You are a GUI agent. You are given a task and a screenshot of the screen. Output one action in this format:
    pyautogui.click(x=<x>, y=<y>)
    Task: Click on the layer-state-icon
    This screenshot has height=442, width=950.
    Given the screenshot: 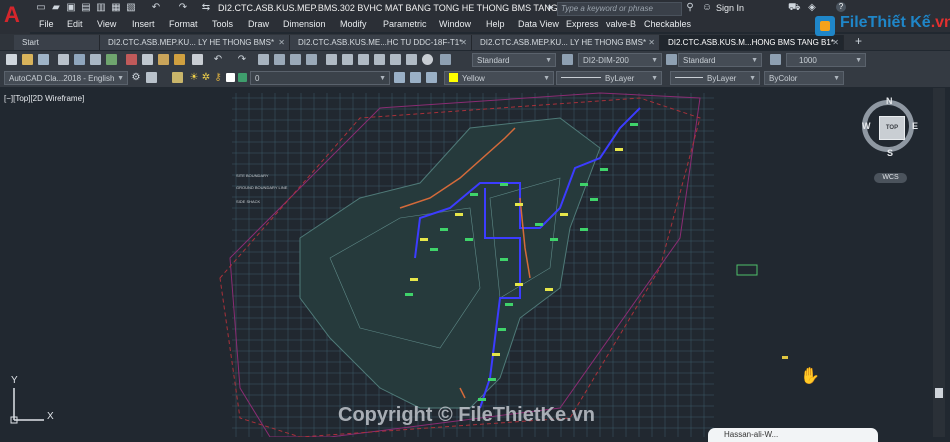 What is the action you would take?
    pyautogui.click(x=431, y=77)
    